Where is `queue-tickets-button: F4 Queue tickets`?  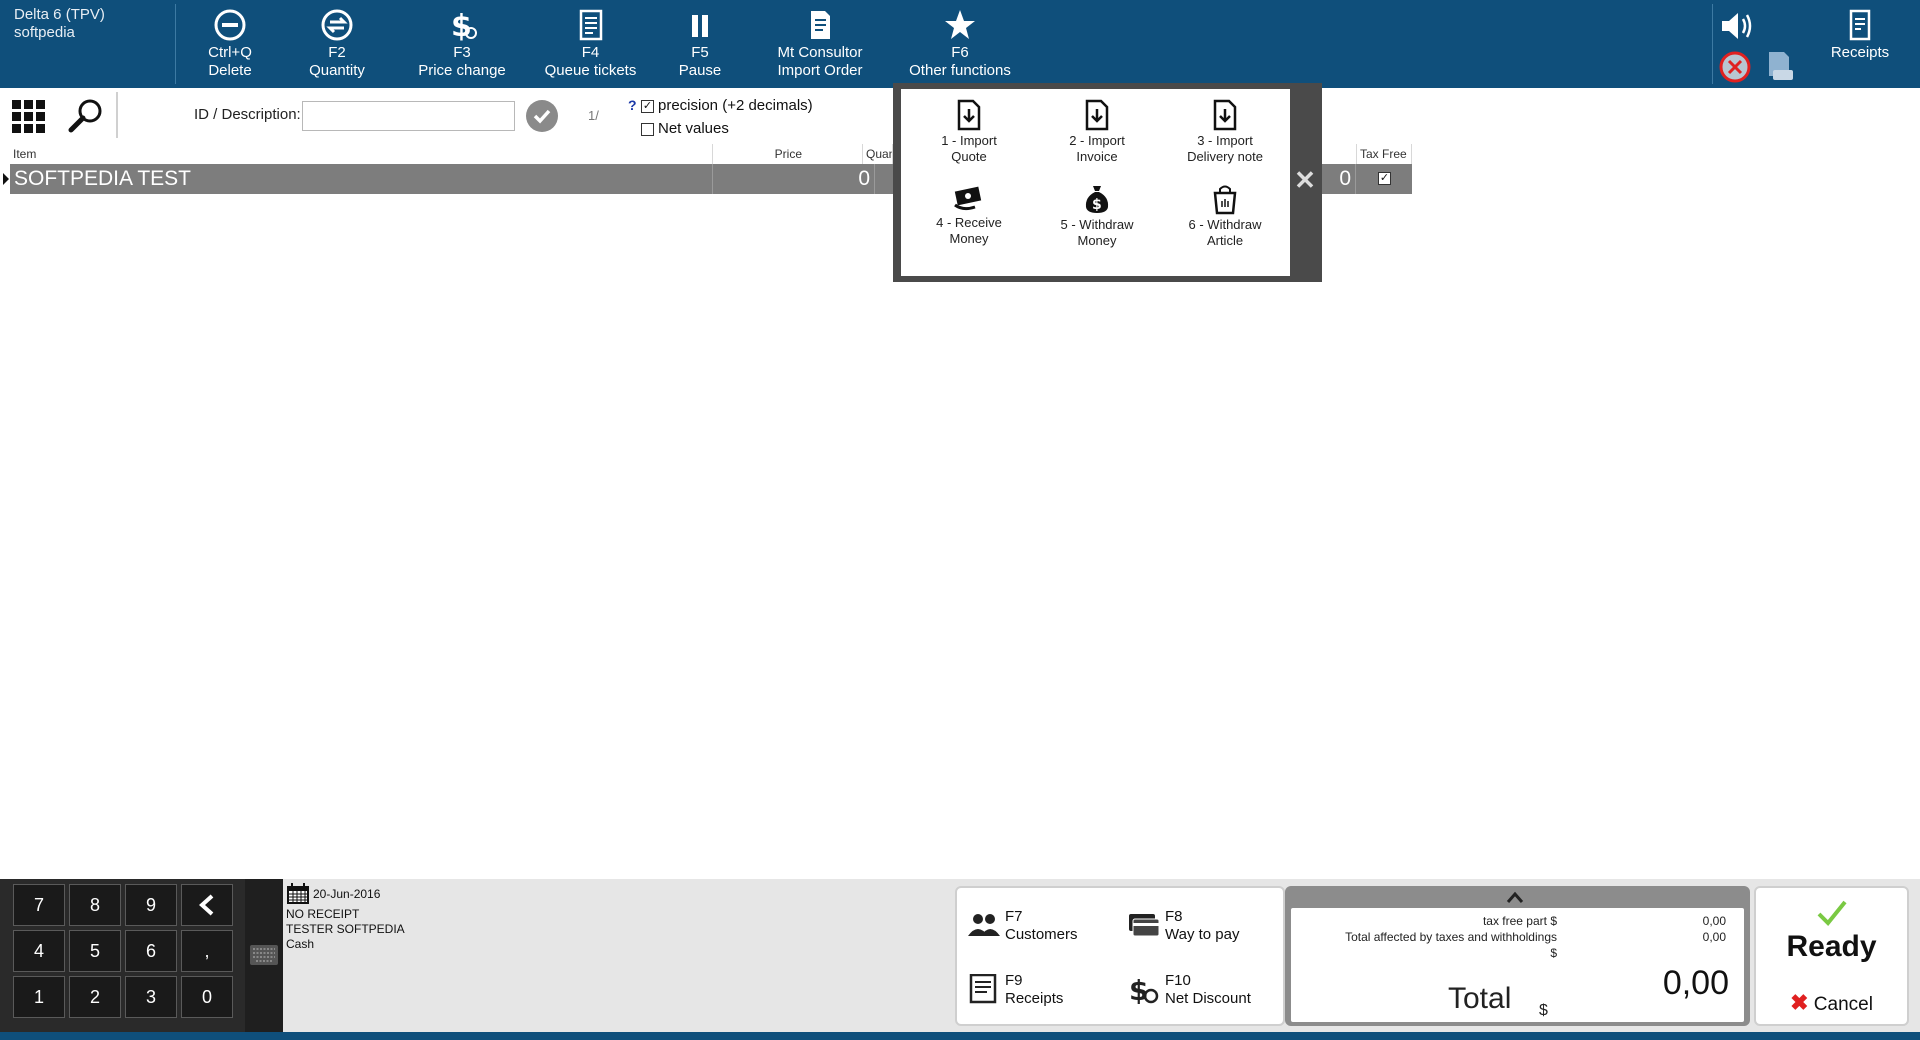 queue-tickets-button: F4 Queue tickets is located at coordinates (590, 44).